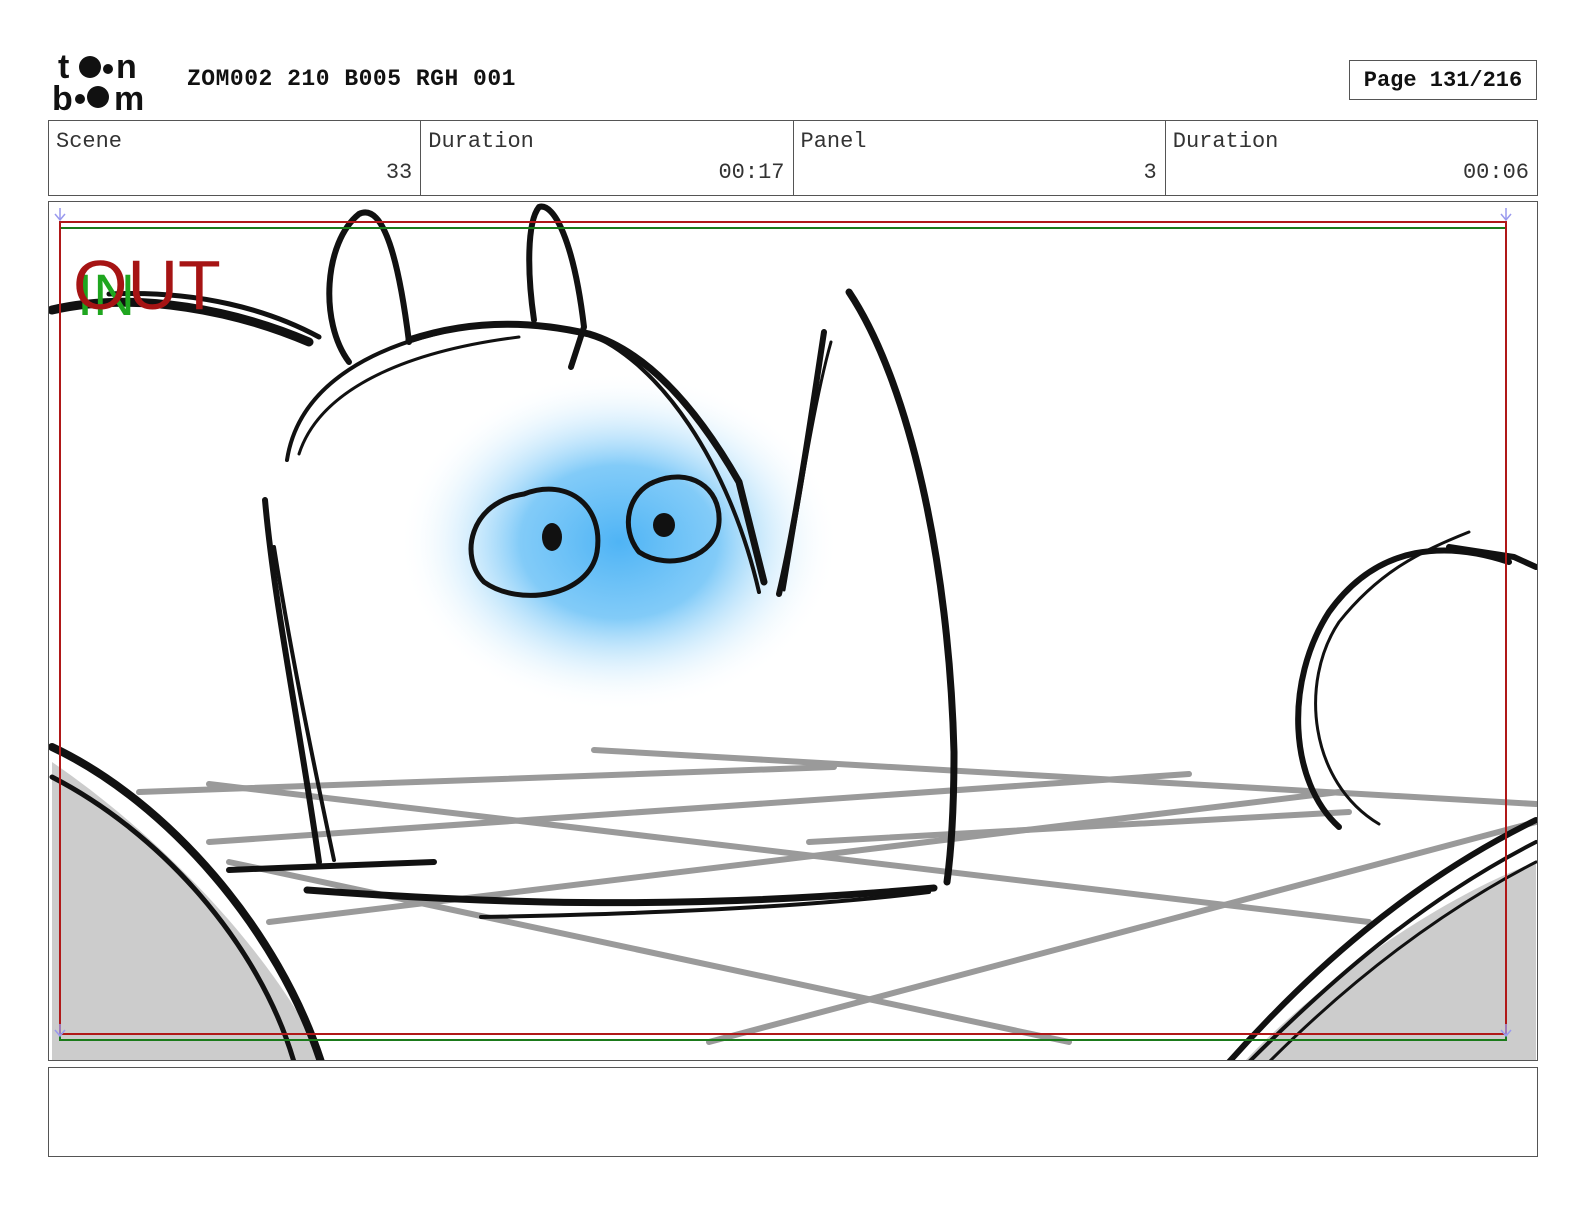  What do you see at coordinates (552, 537) in the screenshot?
I see `left-pupil` at bounding box center [552, 537].